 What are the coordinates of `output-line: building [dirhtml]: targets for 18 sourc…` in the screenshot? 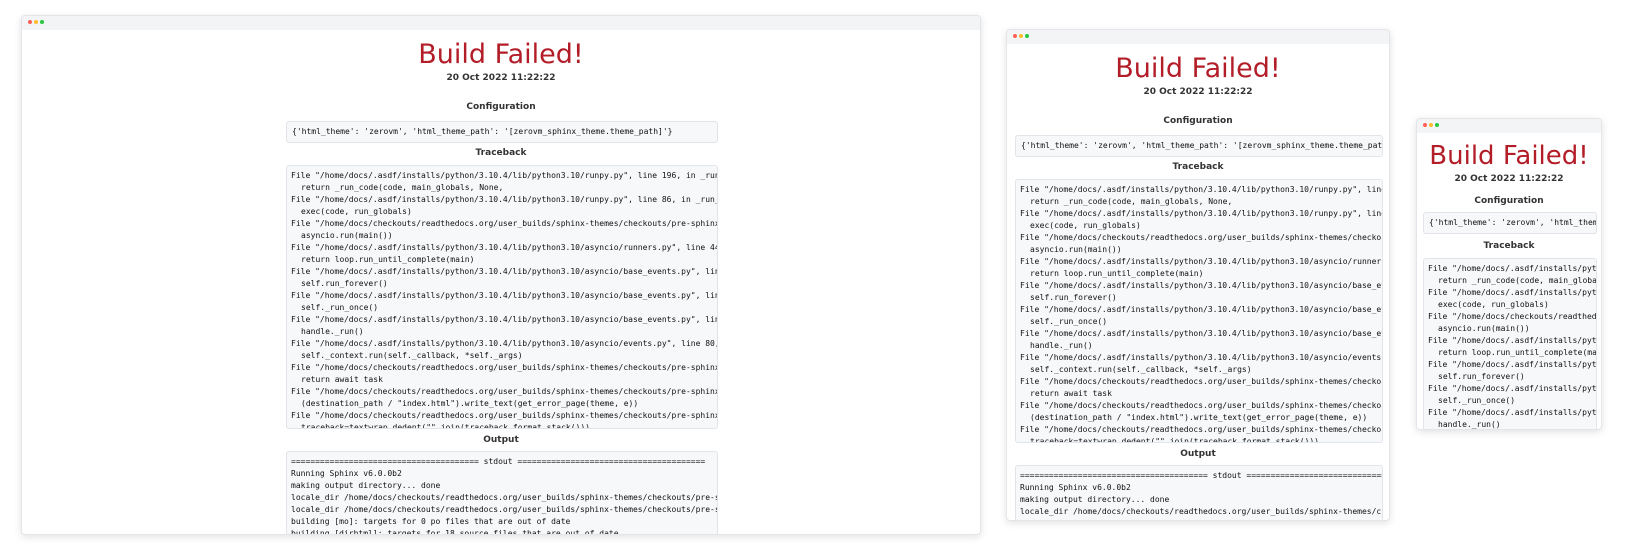 It's located at (455, 532).